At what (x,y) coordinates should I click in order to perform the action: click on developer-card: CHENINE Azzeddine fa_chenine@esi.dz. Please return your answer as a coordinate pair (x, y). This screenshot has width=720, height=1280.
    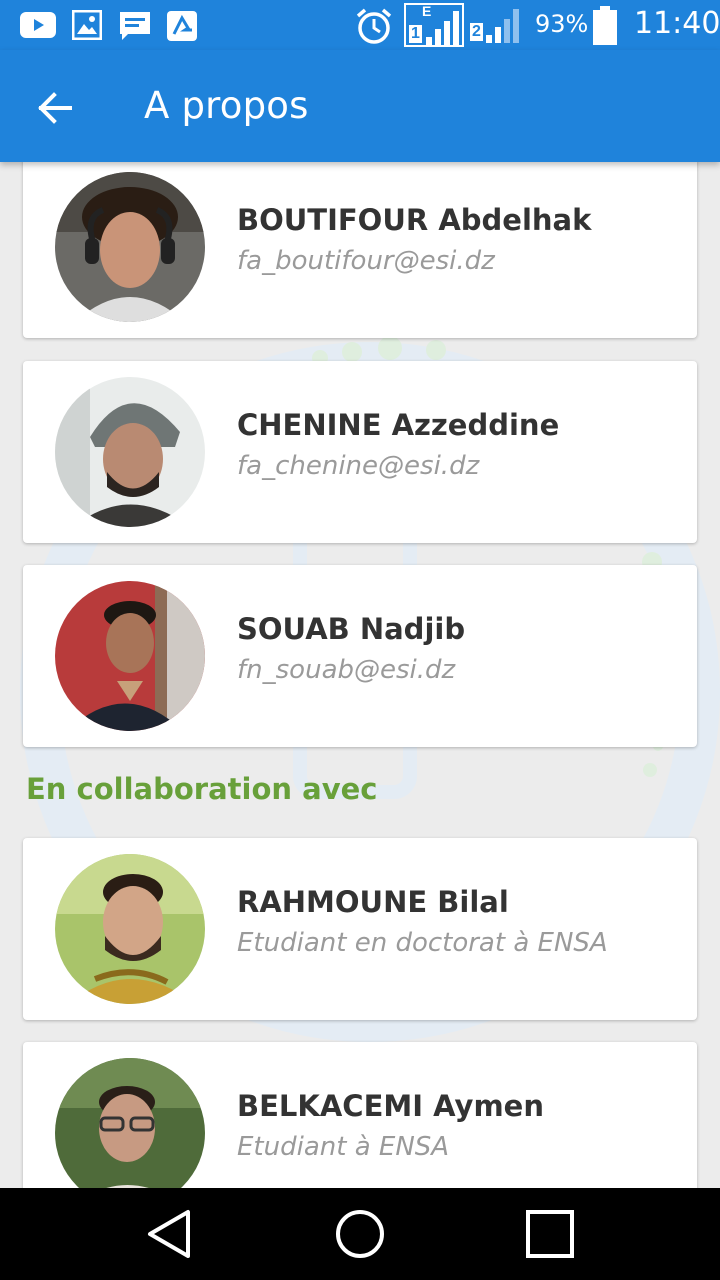
    Looking at the image, I should click on (360, 452).